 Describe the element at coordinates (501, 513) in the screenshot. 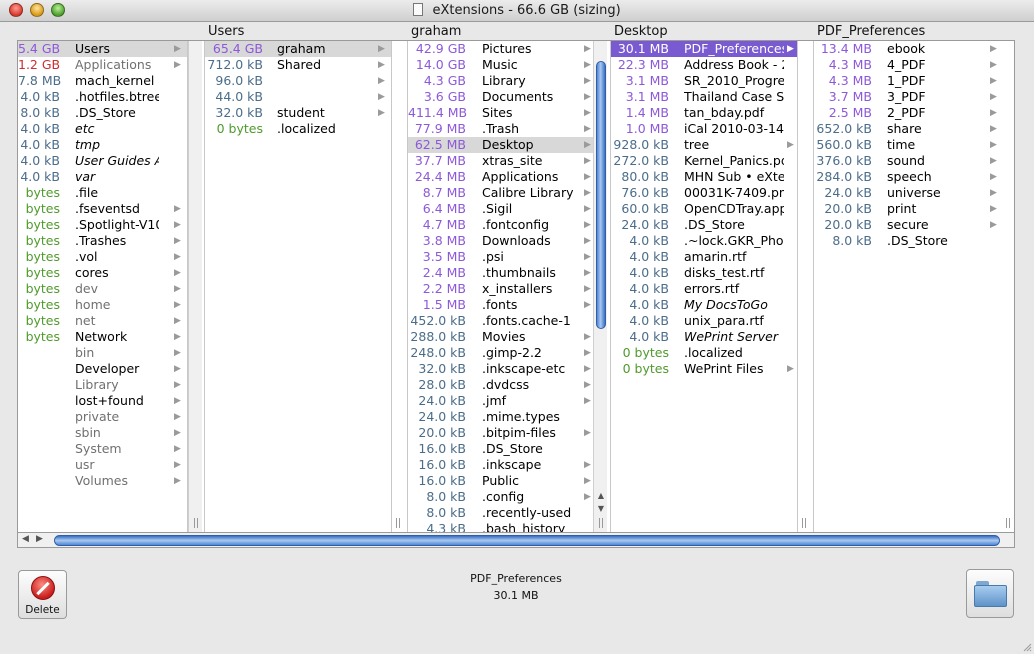

I see `graham-row: 8.0 kB .recently-used` at that location.